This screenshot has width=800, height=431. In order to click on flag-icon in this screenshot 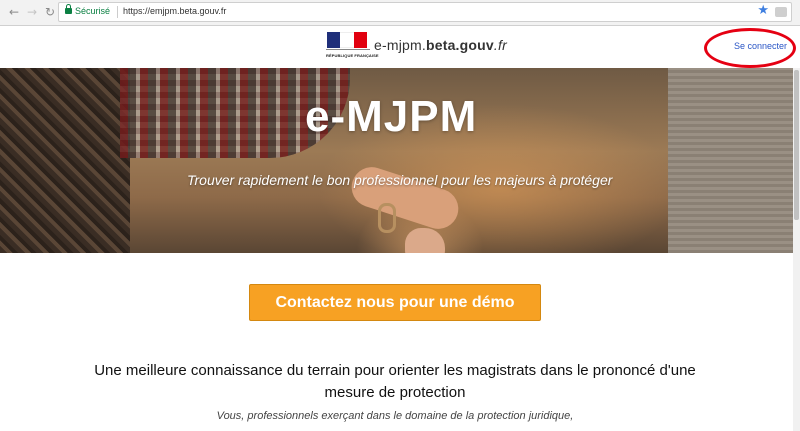, I will do `click(347, 40)`.